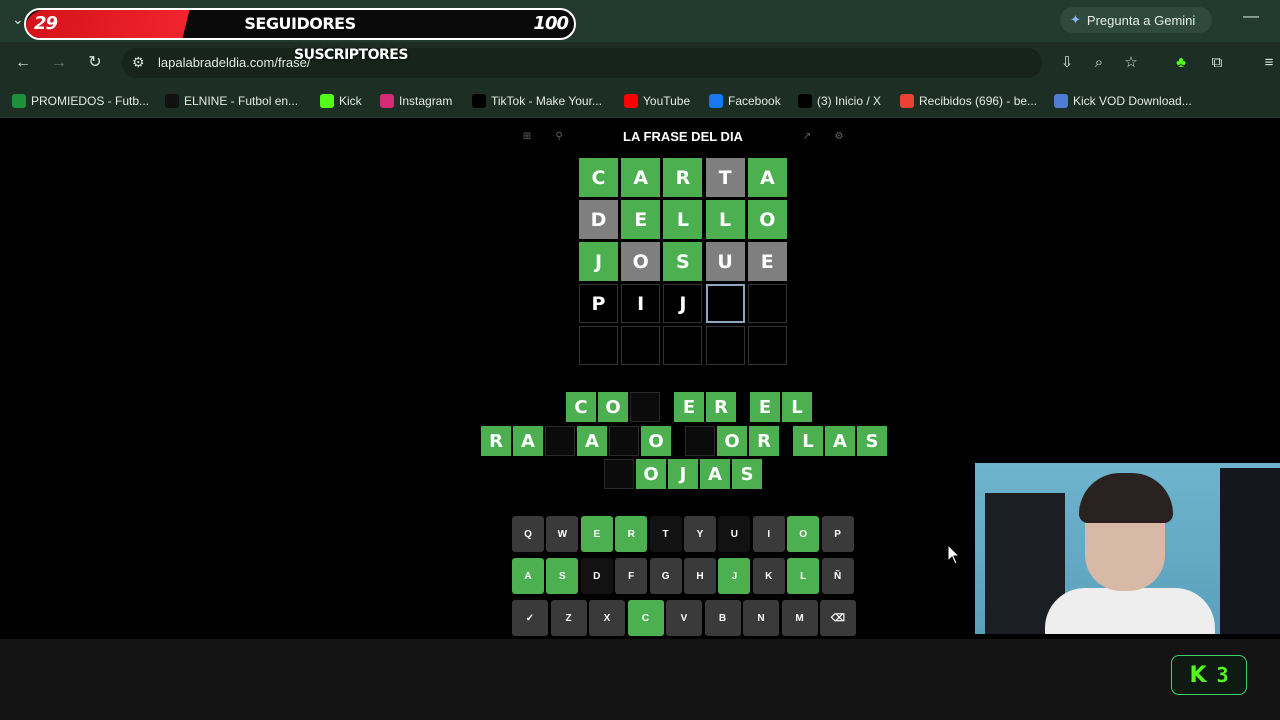  What do you see at coordinates (551, 23) in the screenshot?
I see `follower-goal-target: 100` at bounding box center [551, 23].